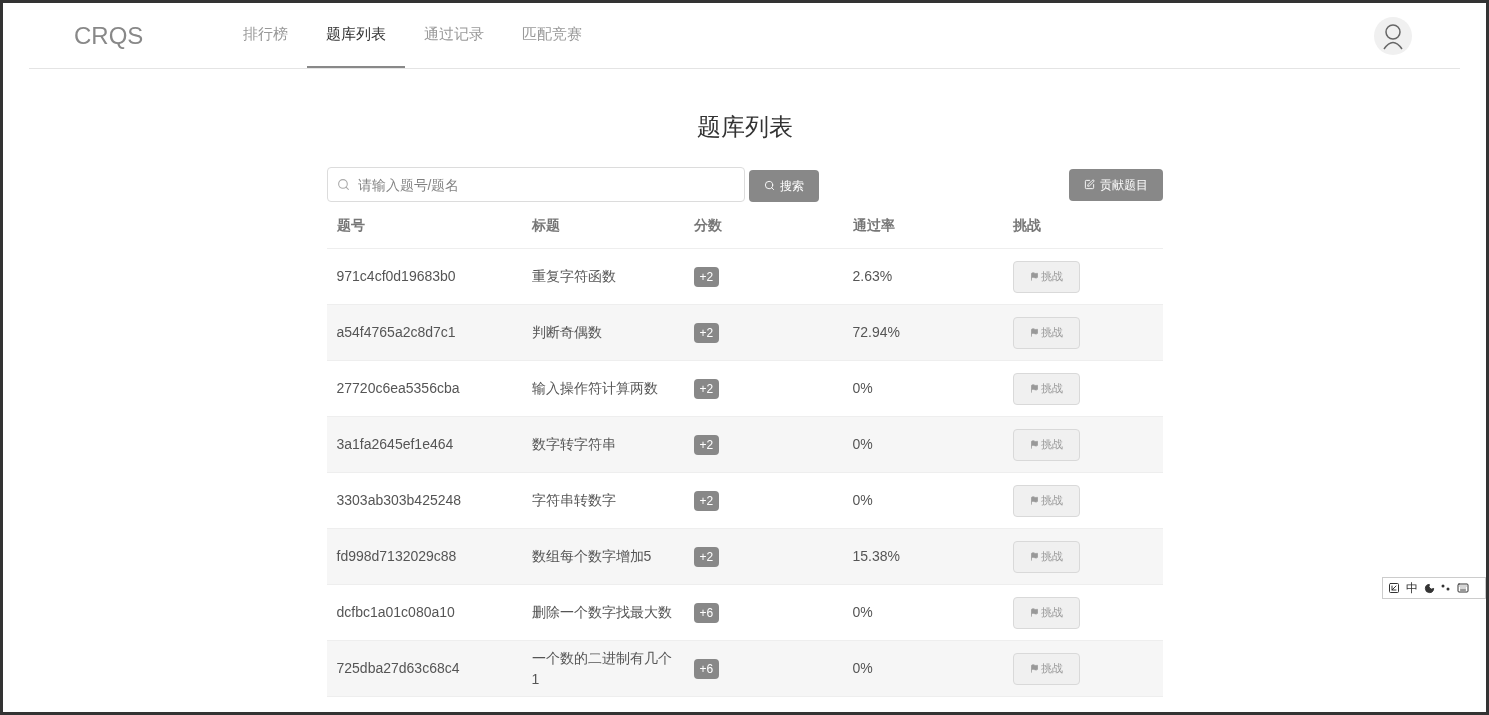  I want to click on pass-rate: 72.94%, so click(876, 332).